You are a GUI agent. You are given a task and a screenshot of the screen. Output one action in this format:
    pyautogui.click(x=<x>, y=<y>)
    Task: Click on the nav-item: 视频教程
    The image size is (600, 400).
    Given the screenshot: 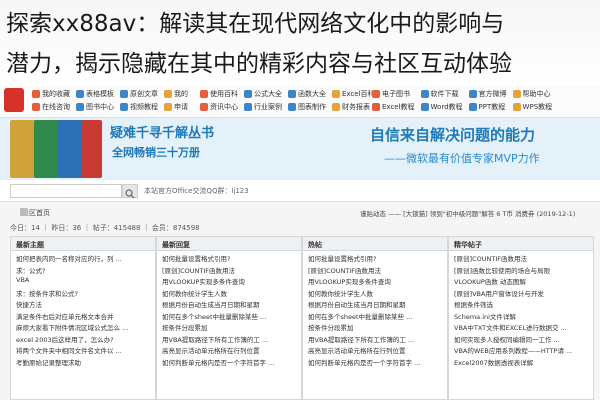 What is the action you would take?
    pyautogui.click(x=139, y=107)
    